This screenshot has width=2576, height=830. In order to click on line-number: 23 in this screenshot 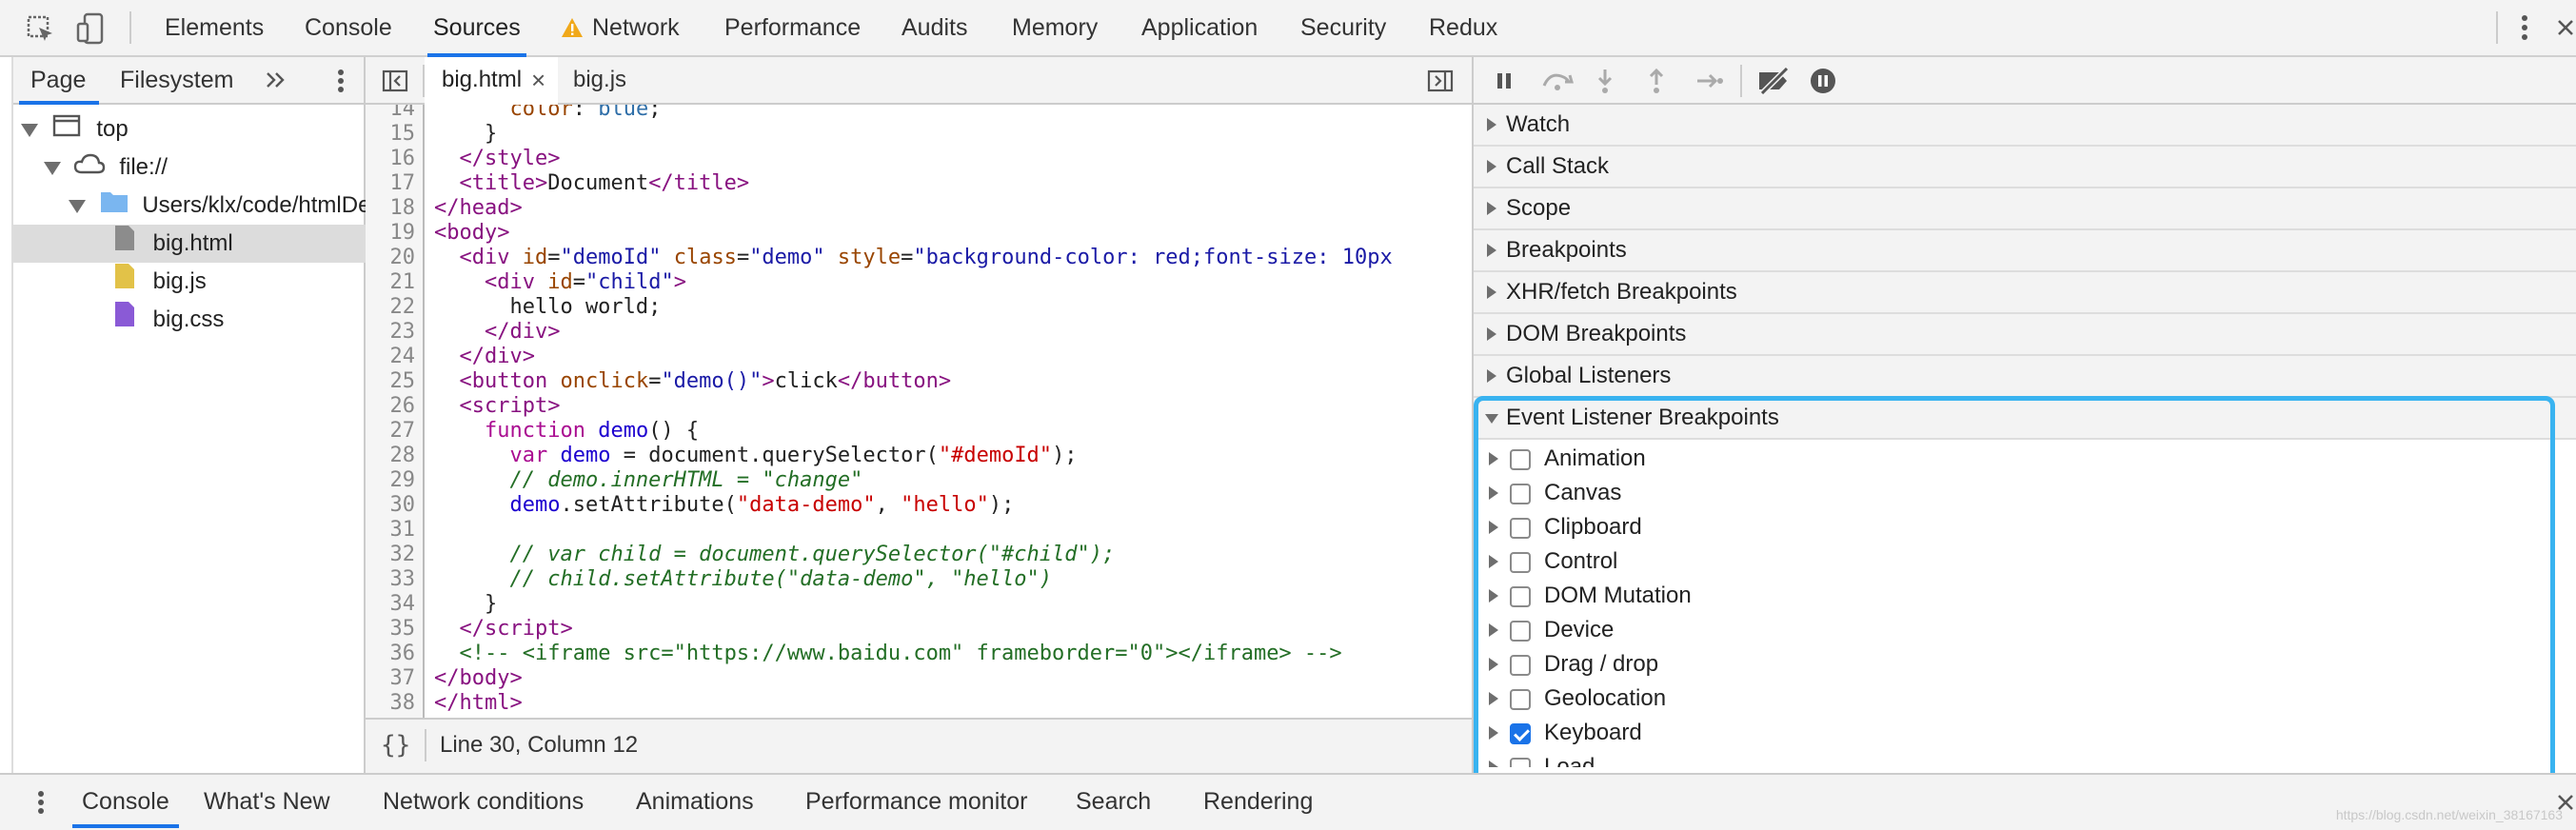, I will do `click(403, 332)`.